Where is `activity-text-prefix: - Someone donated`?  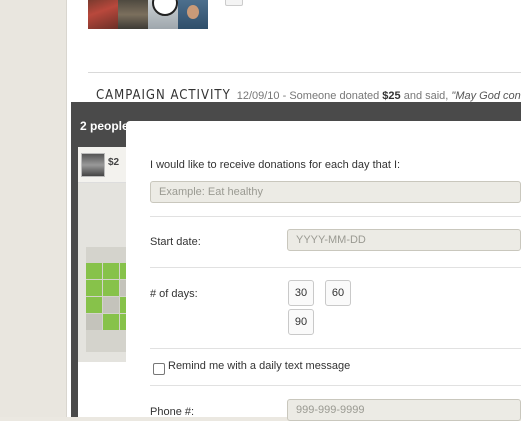 activity-text-prefix: - Someone donated is located at coordinates (331, 96).